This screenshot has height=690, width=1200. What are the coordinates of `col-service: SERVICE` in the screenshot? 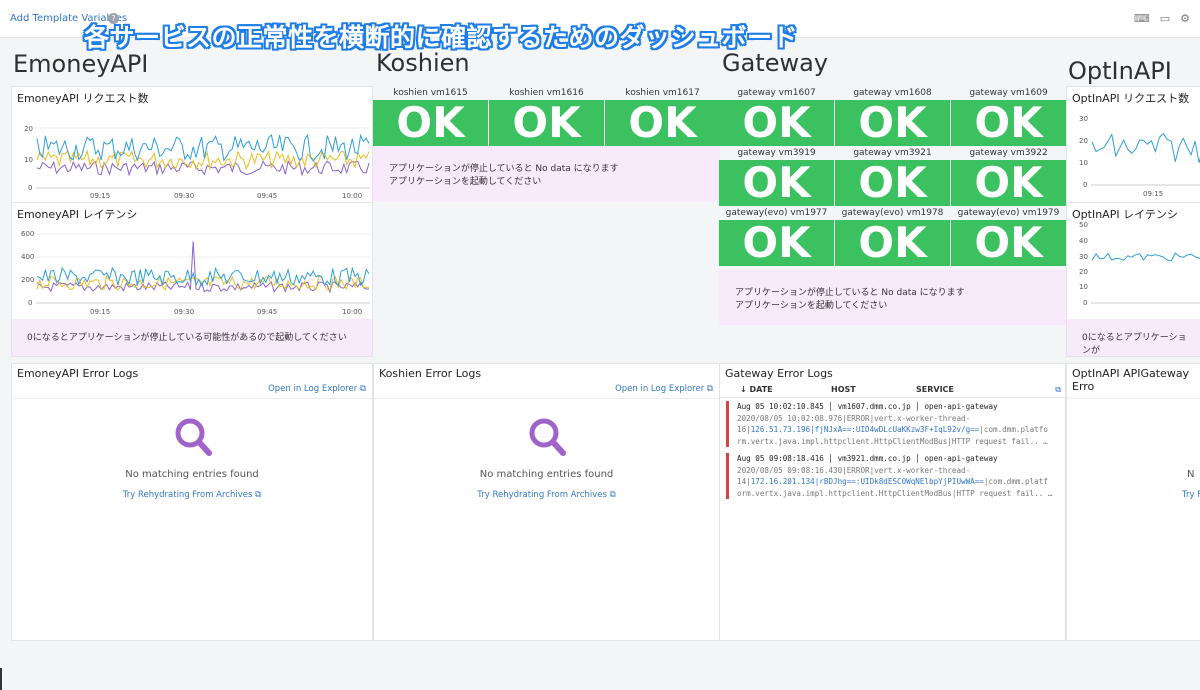 It's located at (935, 389).